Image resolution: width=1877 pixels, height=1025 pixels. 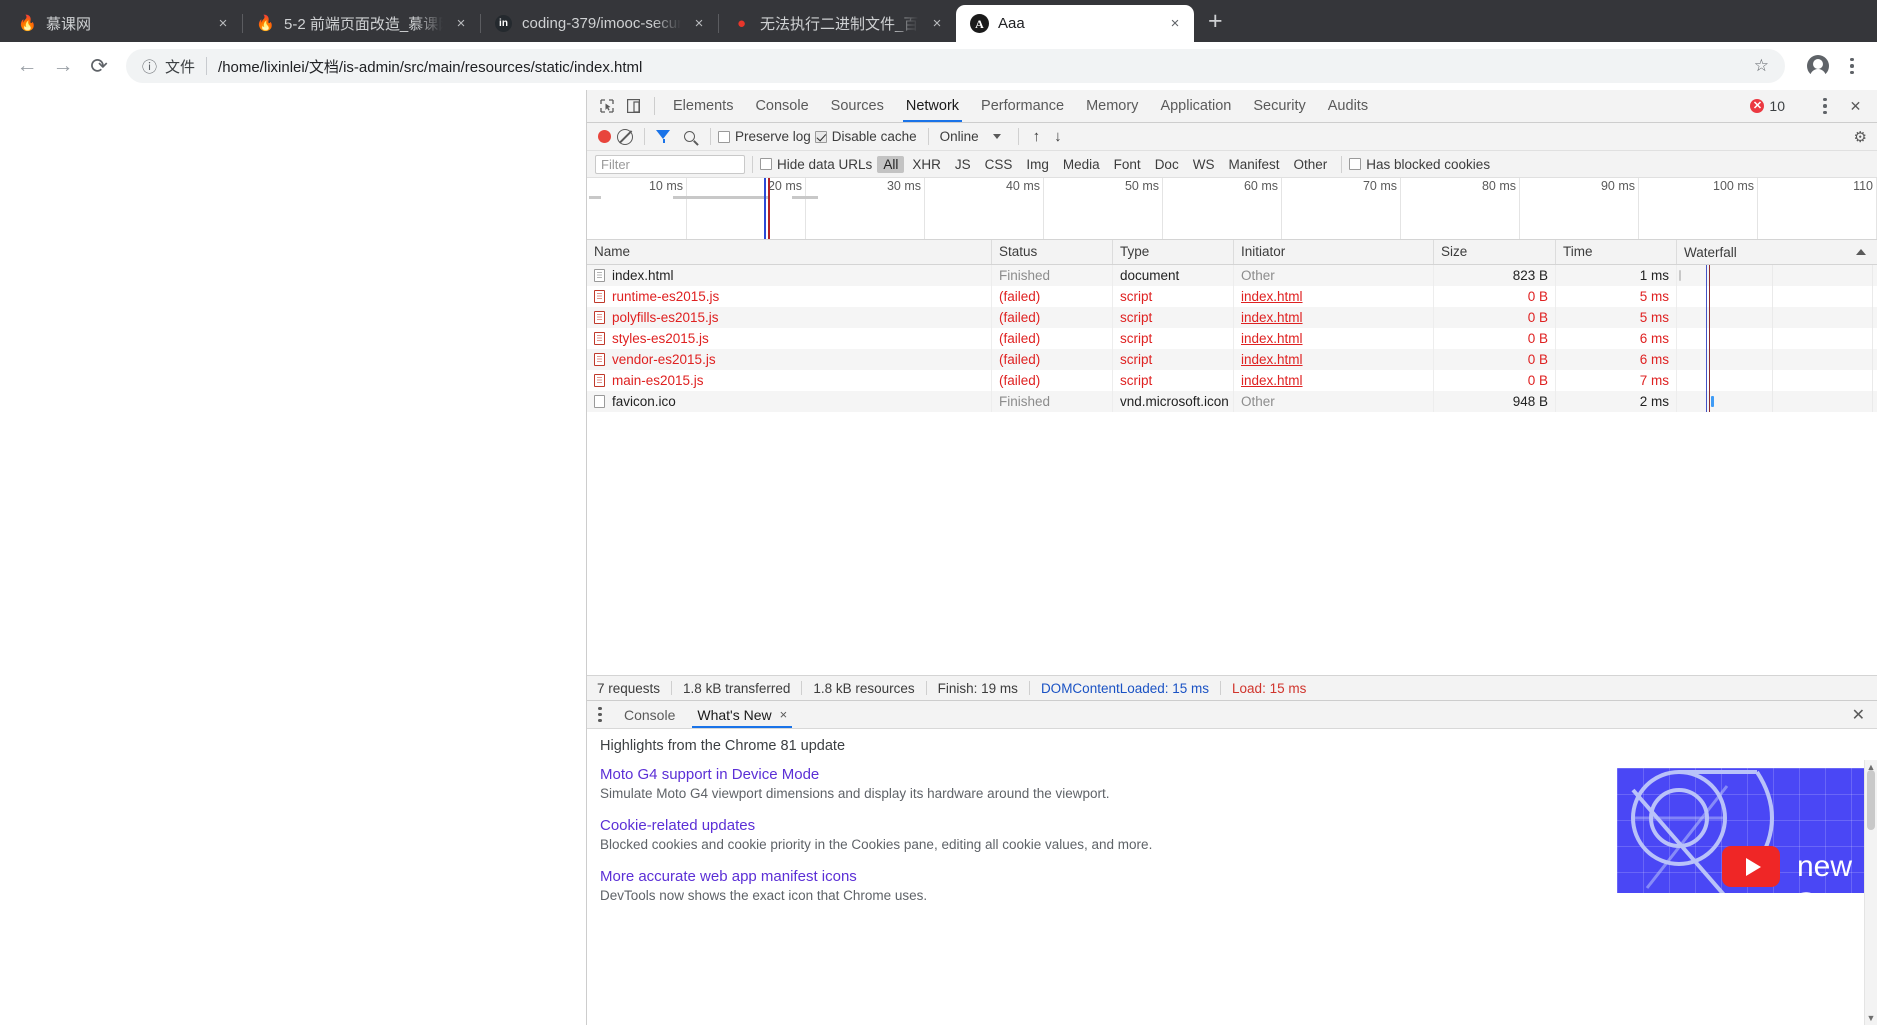 What do you see at coordinates (1761, 66) in the screenshot?
I see `bookmark-star-icon: ☆` at bounding box center [1761, 66].